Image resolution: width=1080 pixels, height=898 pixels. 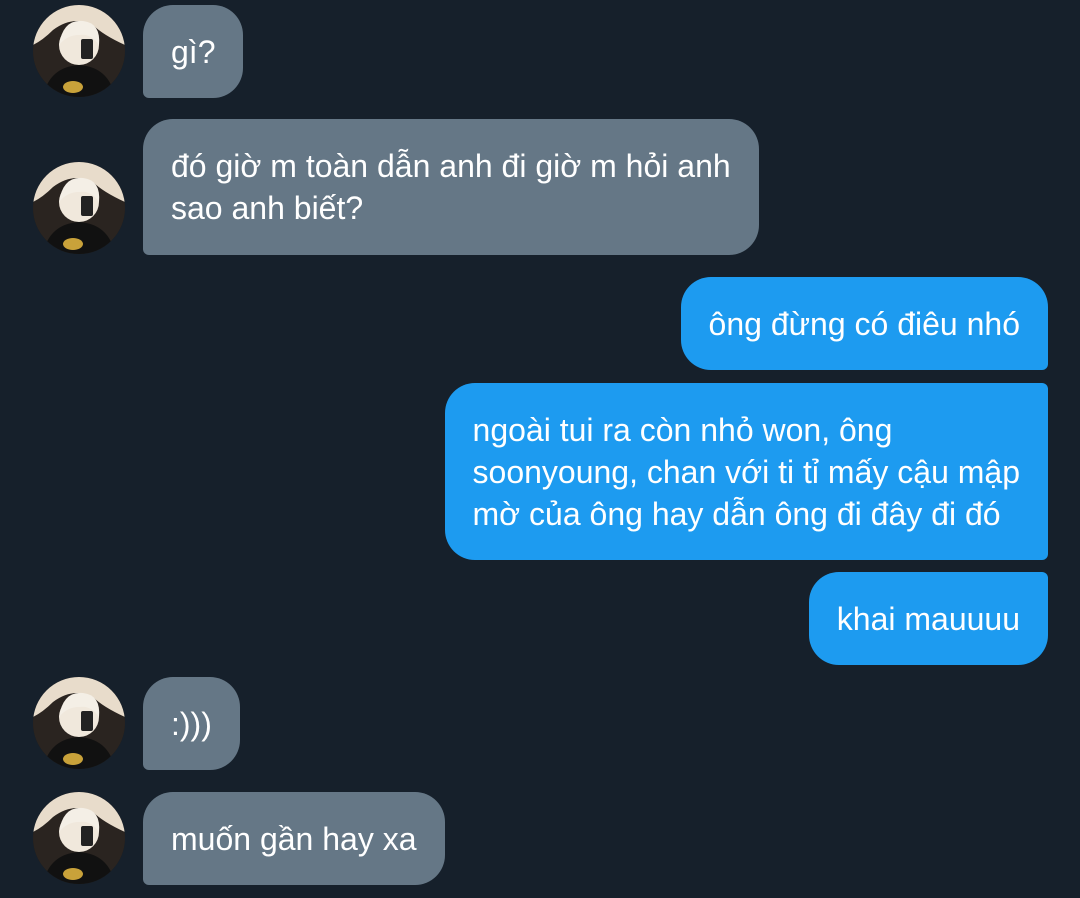 I want to click on outgoing-message-bubble: ông đừng có điêu nhó, so click(x=864, y=323).